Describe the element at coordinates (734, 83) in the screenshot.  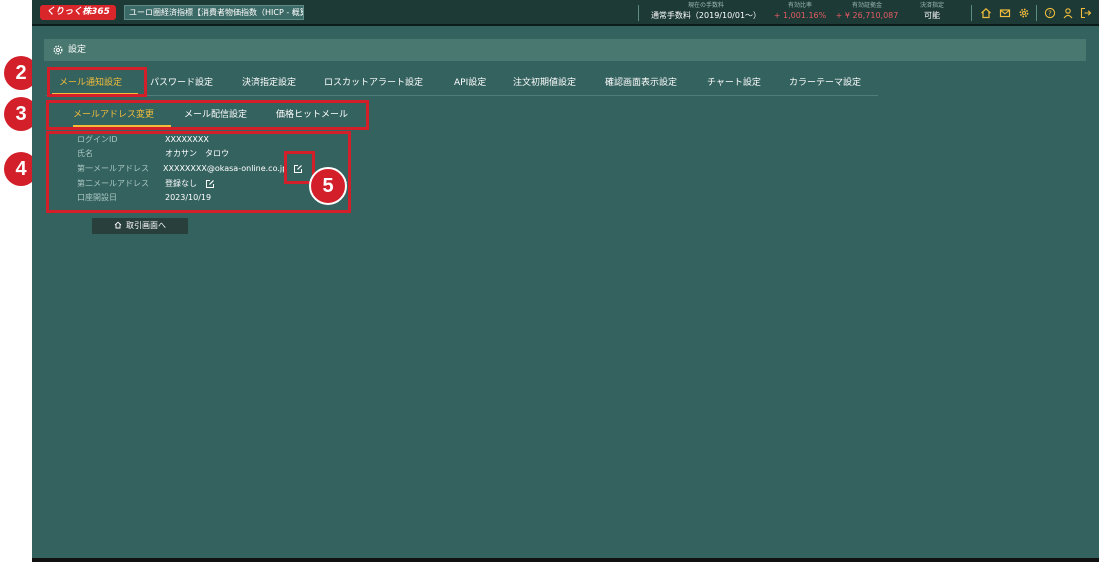
I see `tab-chart: チャート設定` at that location.